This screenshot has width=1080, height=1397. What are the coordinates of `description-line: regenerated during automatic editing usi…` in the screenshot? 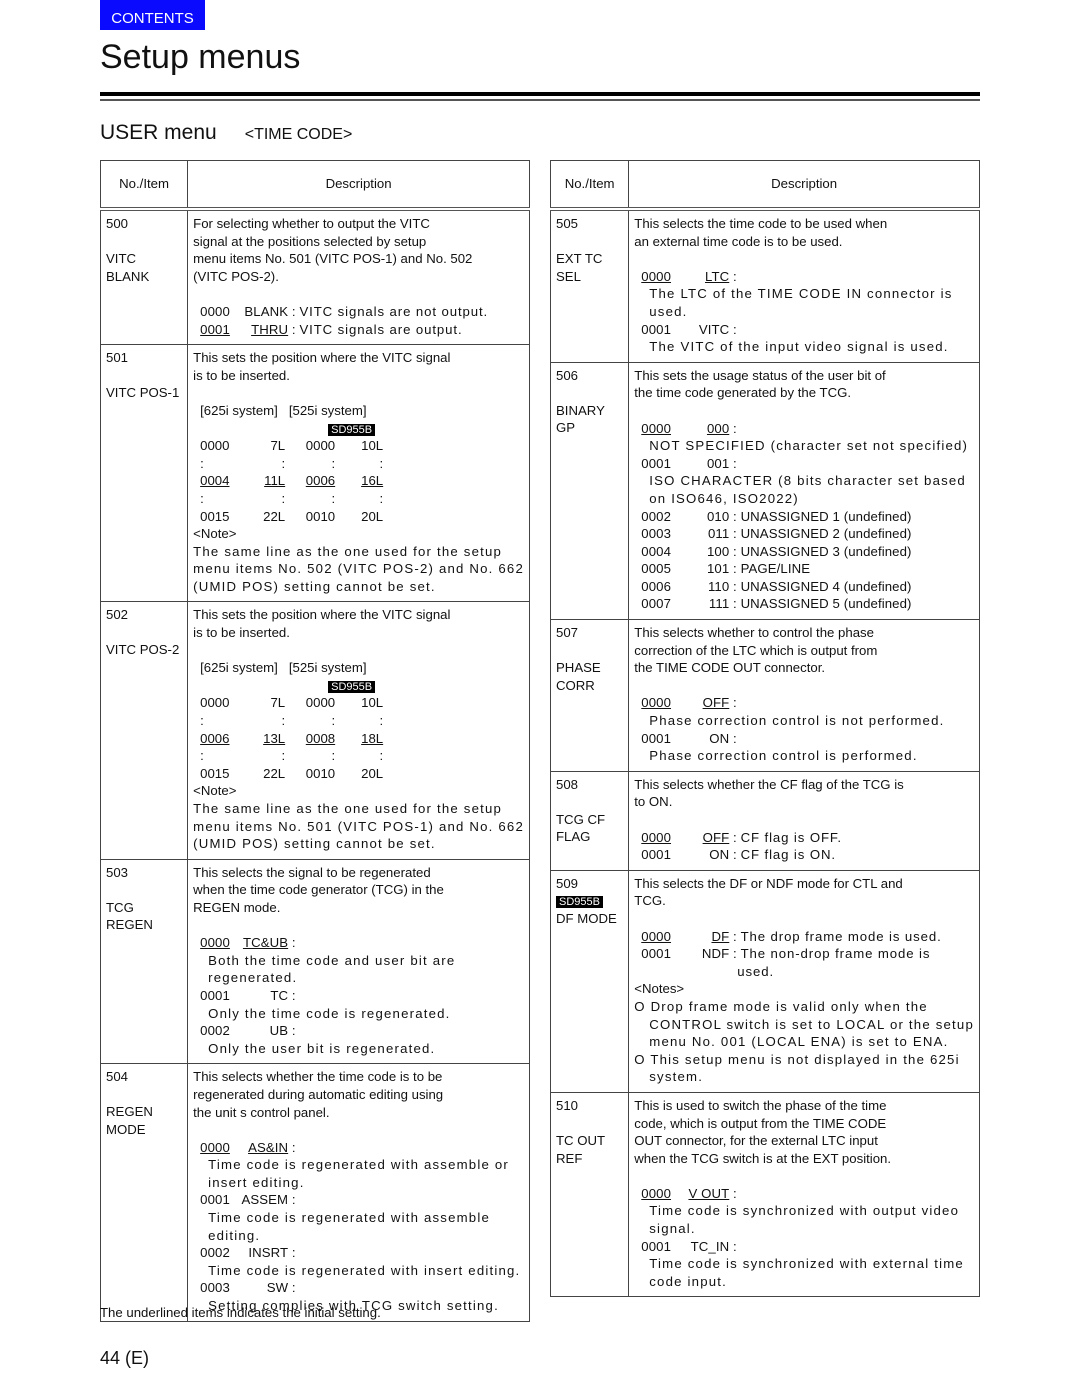 It's located at (318, 1094).